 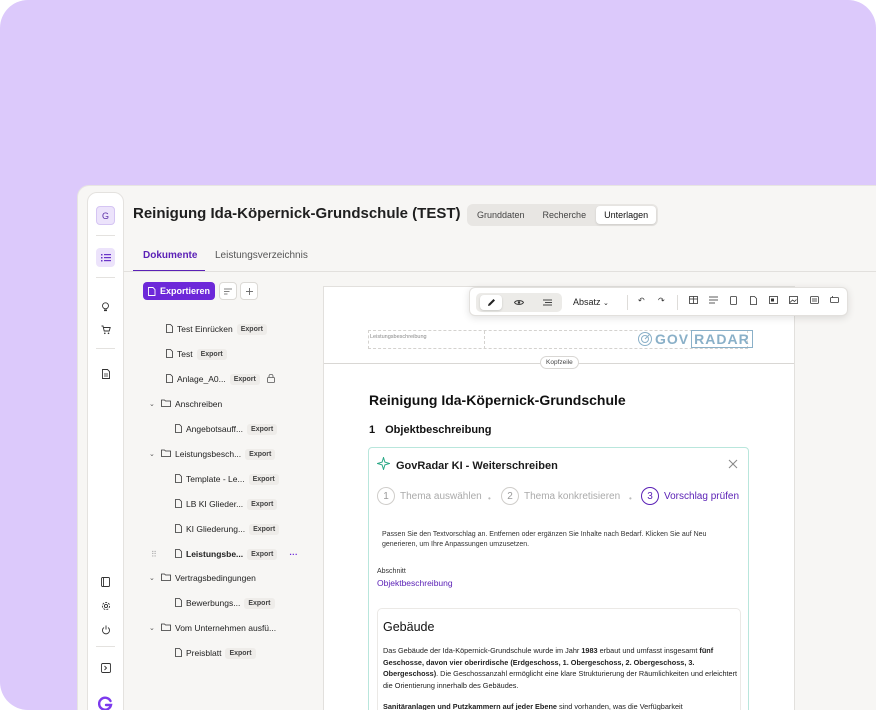 I want to click on tree-item: Anlage_A0... Export, so click(x=220, y=379).